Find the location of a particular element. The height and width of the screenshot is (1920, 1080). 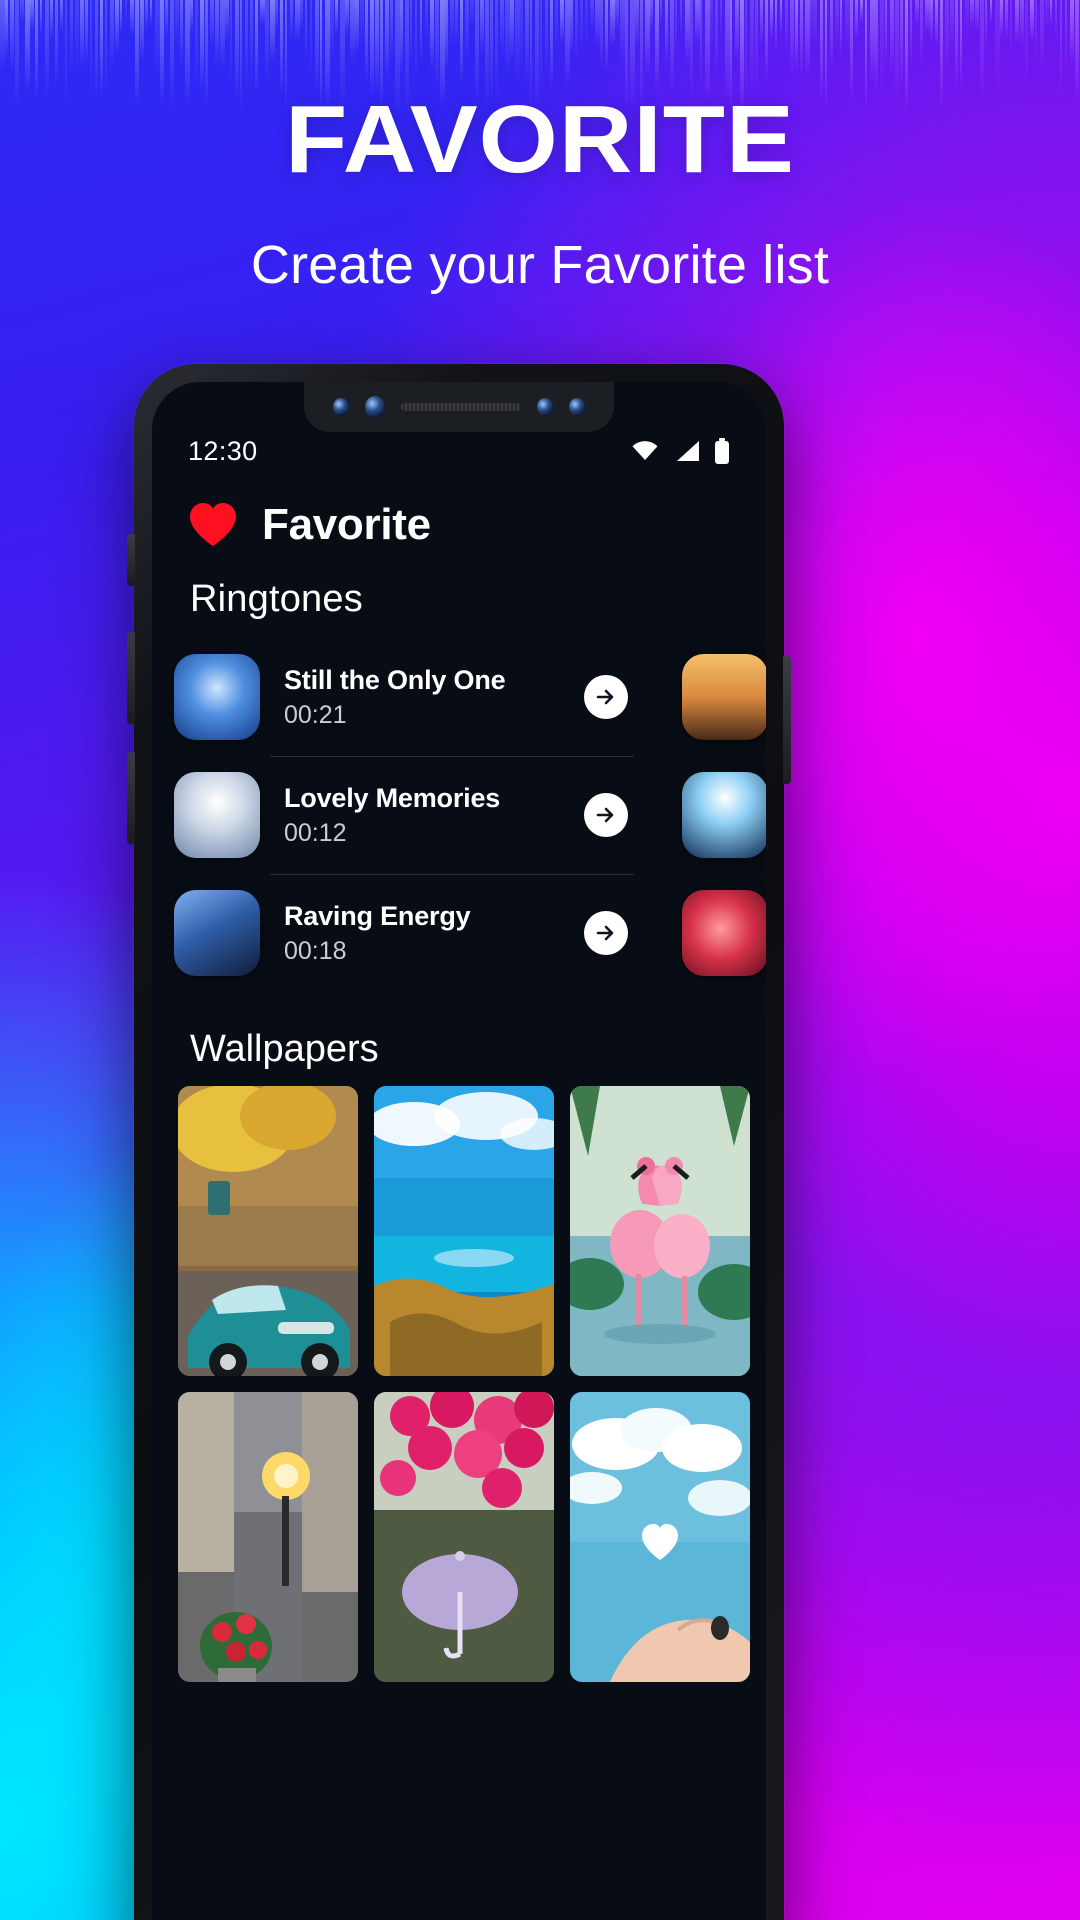

earpiece-speaker is located at coordinates (461, 407).